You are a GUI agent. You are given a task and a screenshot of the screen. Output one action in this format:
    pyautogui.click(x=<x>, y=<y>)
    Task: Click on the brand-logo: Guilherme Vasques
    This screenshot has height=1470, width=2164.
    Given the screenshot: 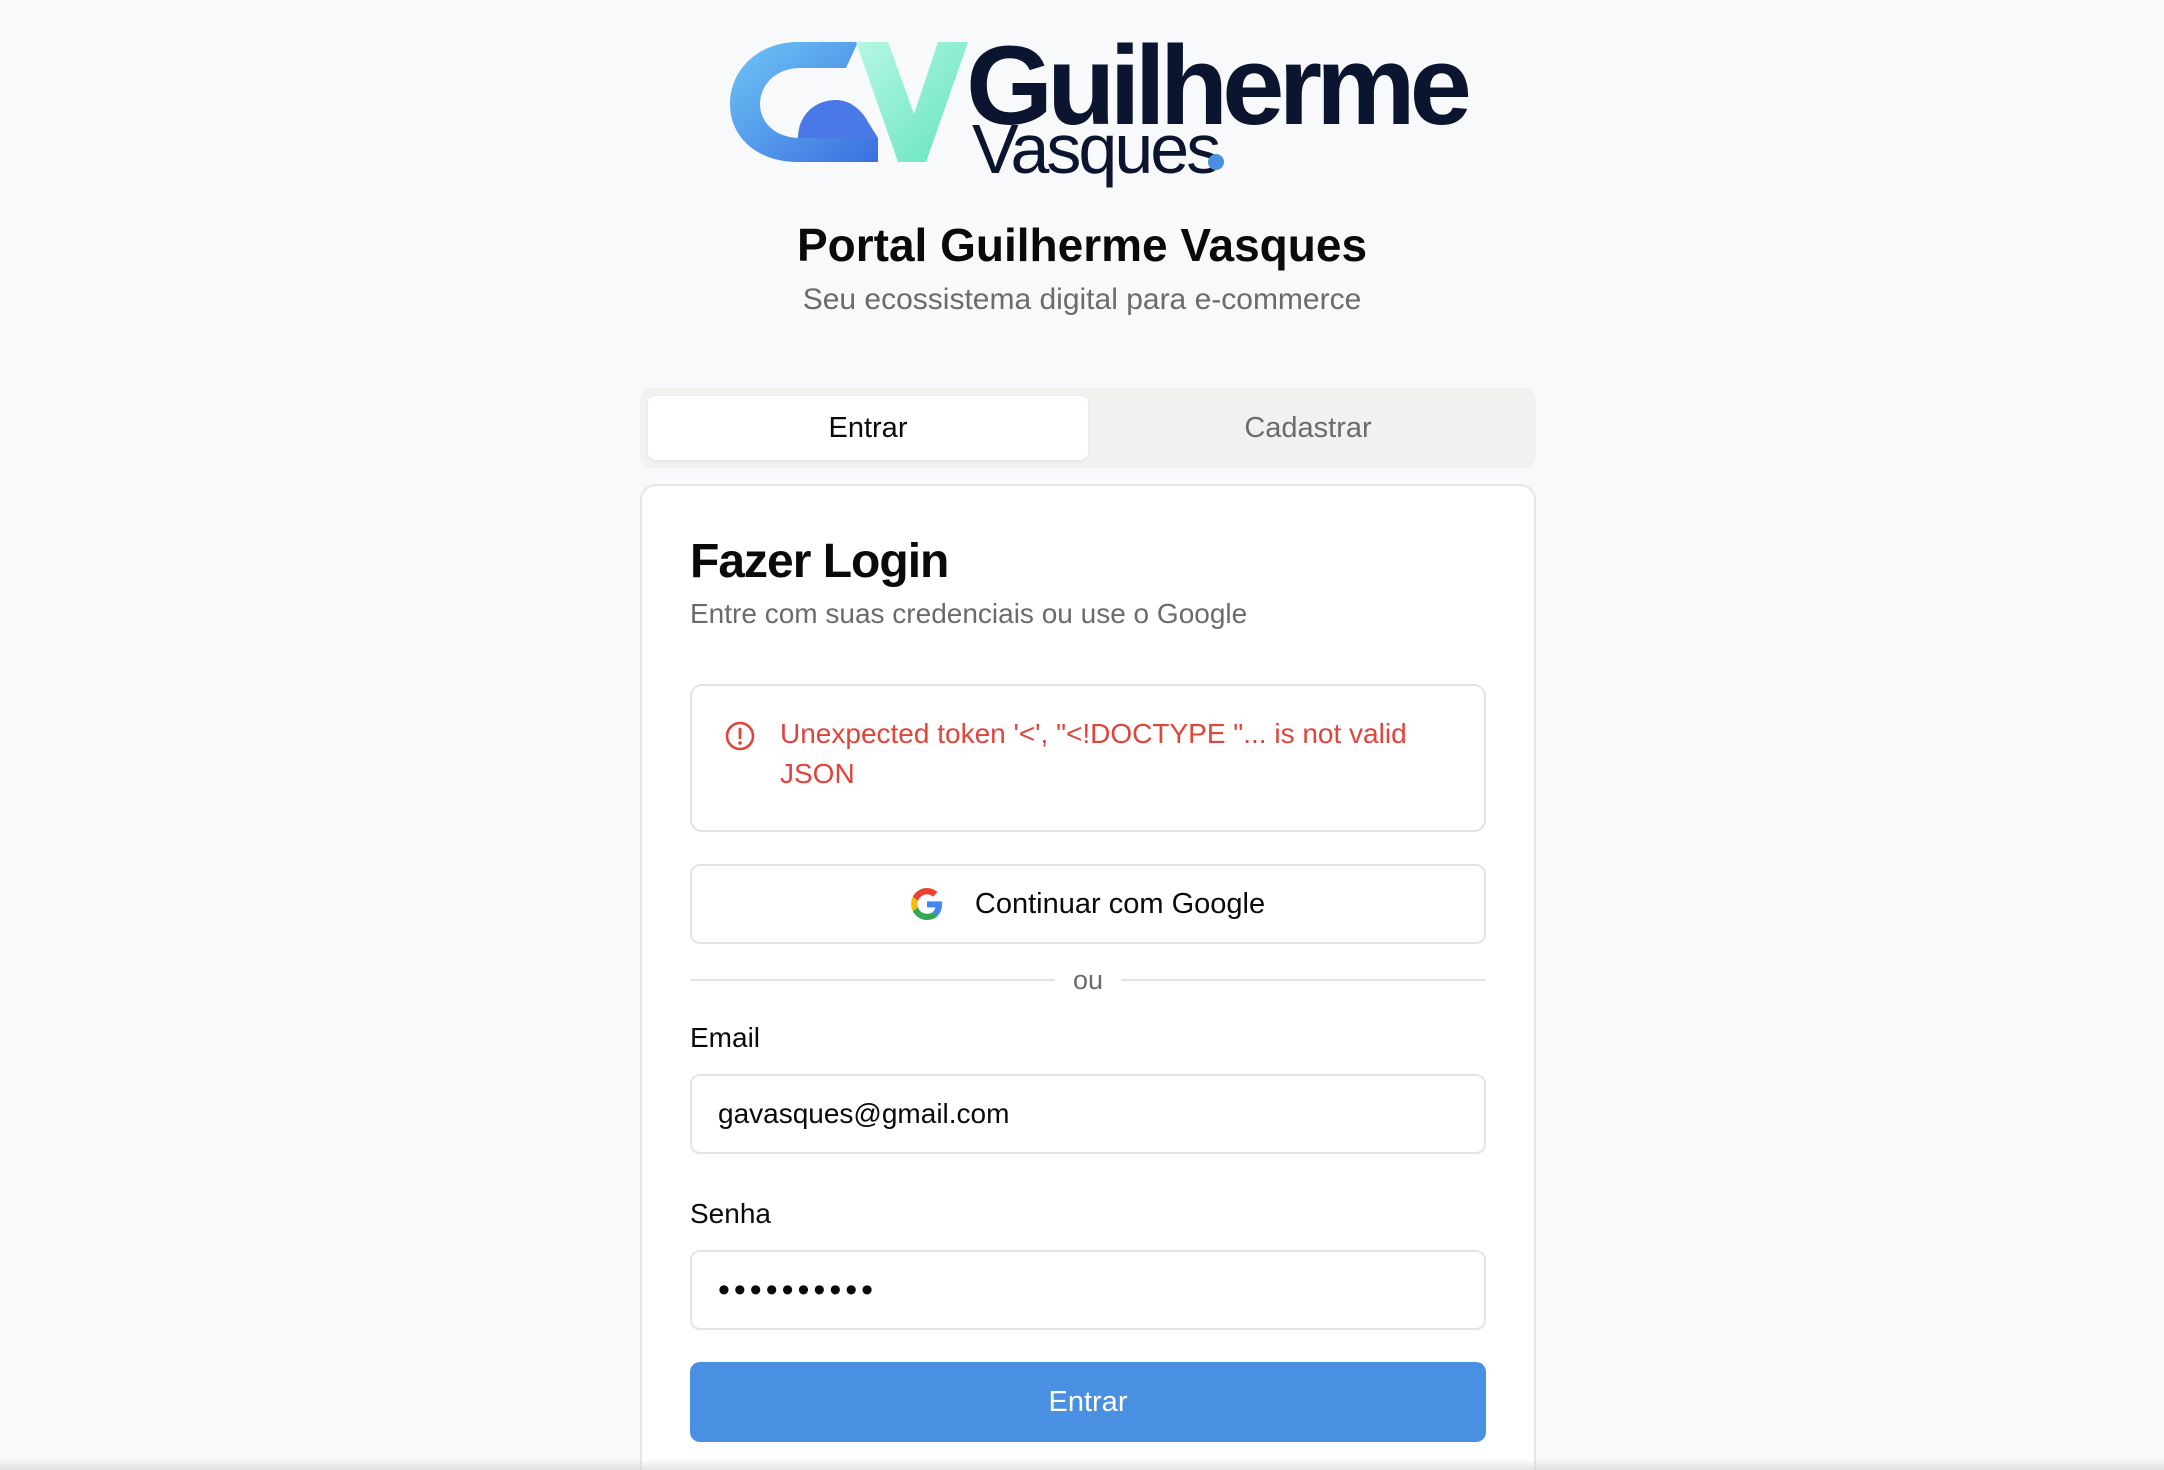 What is the action you would take?
    pyautogui.click(x=1100, y=110)
    